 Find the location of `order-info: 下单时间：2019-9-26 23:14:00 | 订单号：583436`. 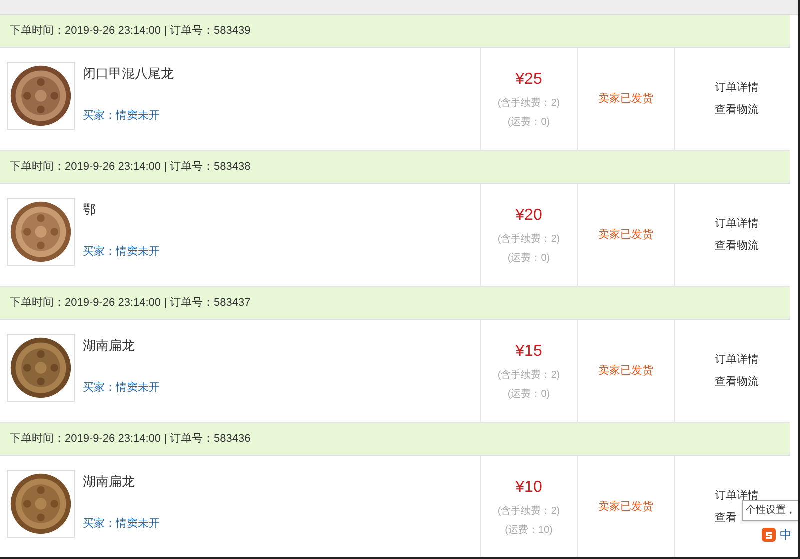

order-info: 下单时间：2019-9-26 23:14:00 | 订单号：583436 is located at coordinates (130, 439).